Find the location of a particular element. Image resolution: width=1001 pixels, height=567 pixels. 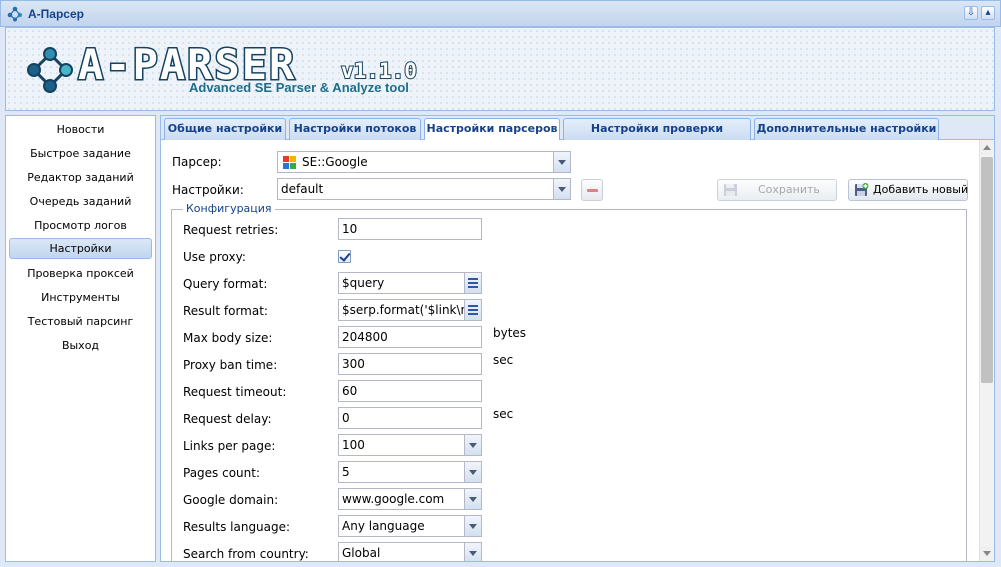

tab-parser-settings: Настройки парсеров is located at coordinates (492, 129).